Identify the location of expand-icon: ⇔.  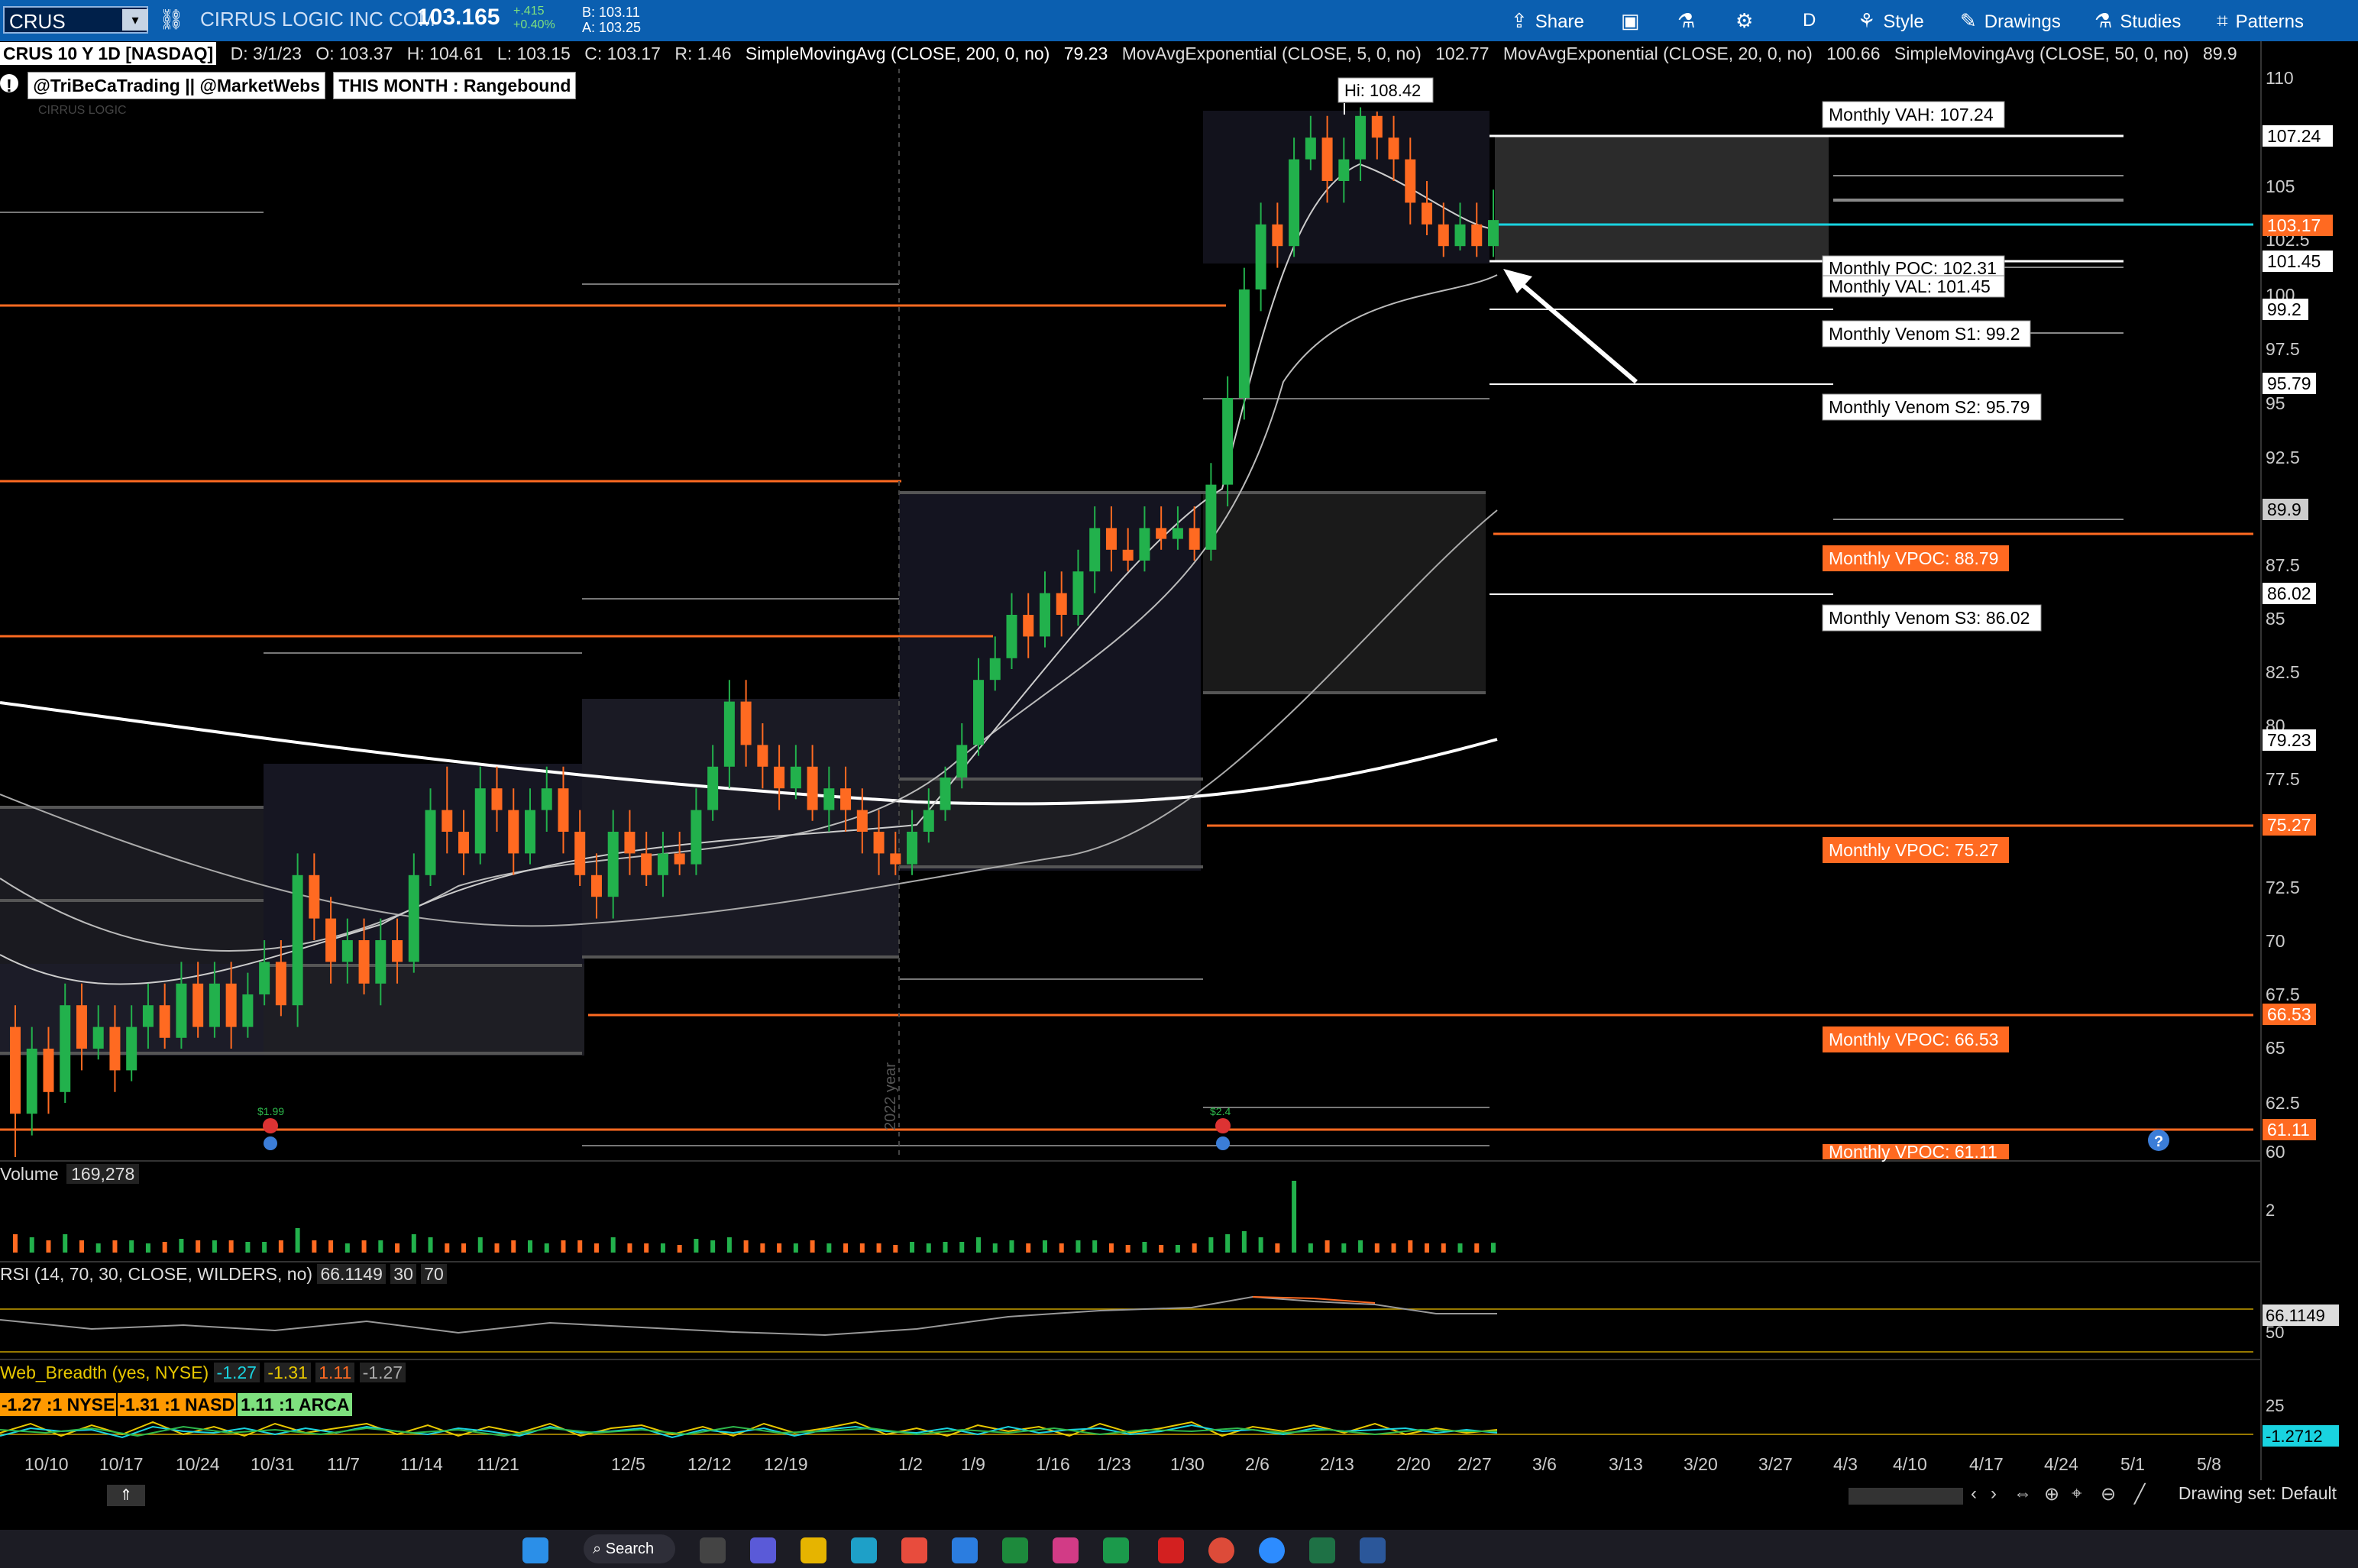
(2023, 1494).